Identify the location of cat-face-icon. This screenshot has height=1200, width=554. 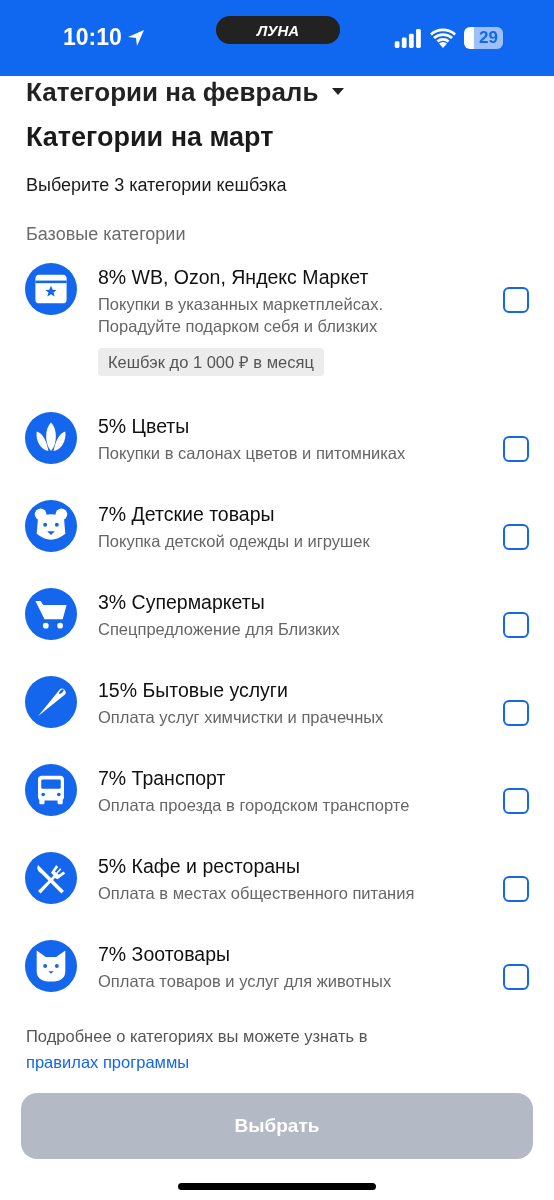
(51, 966).